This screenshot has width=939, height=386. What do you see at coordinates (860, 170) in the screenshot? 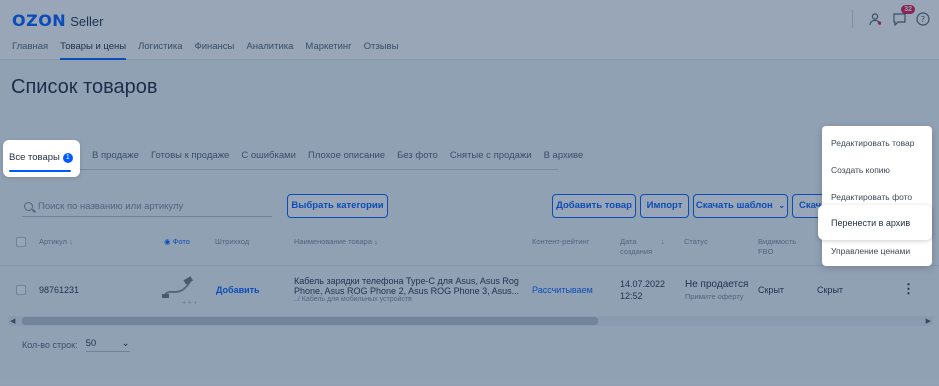
I see `menu-item-create-copy: Создать копию` at bounding box center [860, 170].